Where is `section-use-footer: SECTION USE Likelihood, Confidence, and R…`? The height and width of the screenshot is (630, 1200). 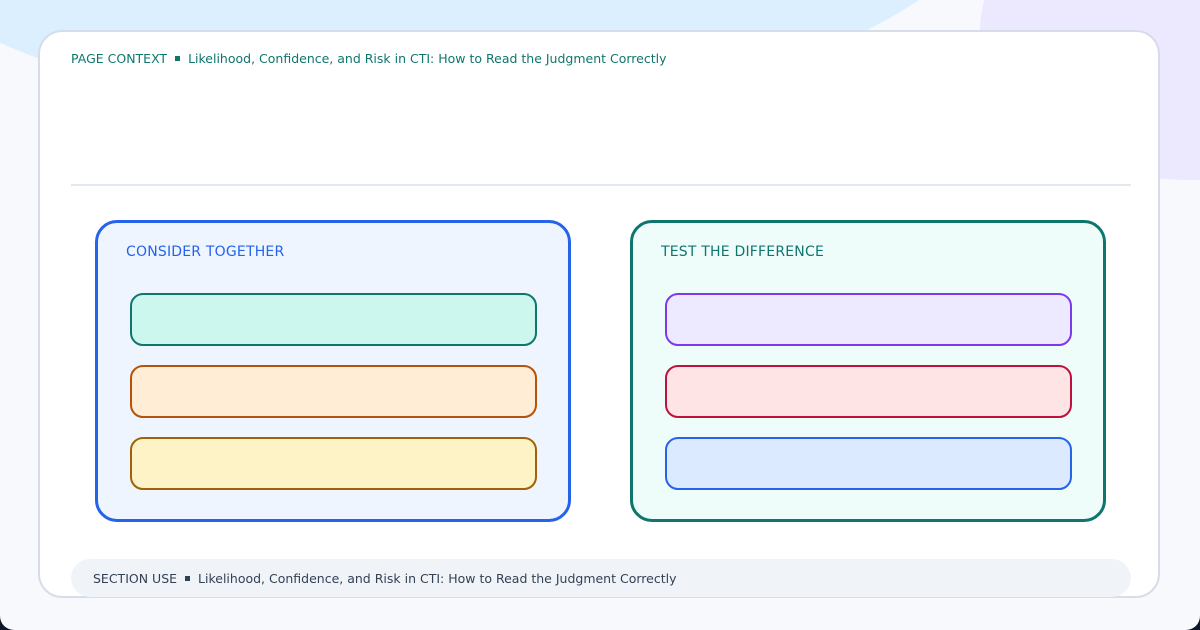 section-use-footer: SECTION USE Likelihood, Confidence, and R… is located at coordinates (601, 578).